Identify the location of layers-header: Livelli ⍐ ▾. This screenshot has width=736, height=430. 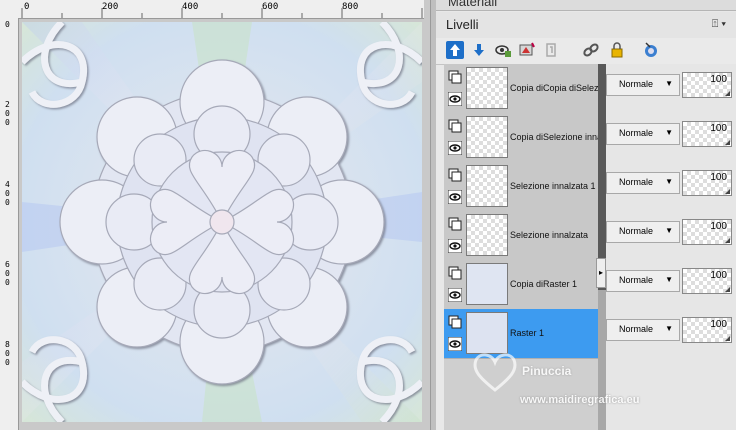
(586, 25).